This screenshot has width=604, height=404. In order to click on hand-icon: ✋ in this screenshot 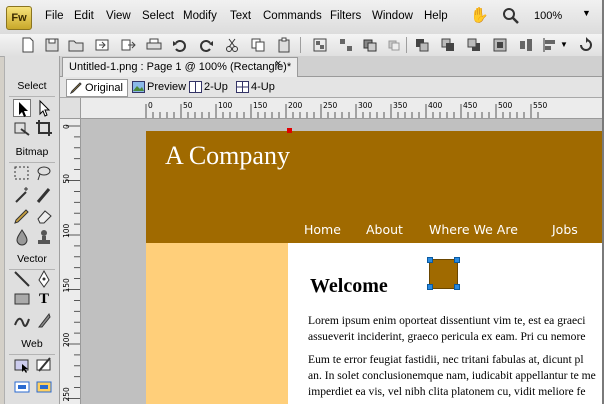, I will do `click(479, 16)`.